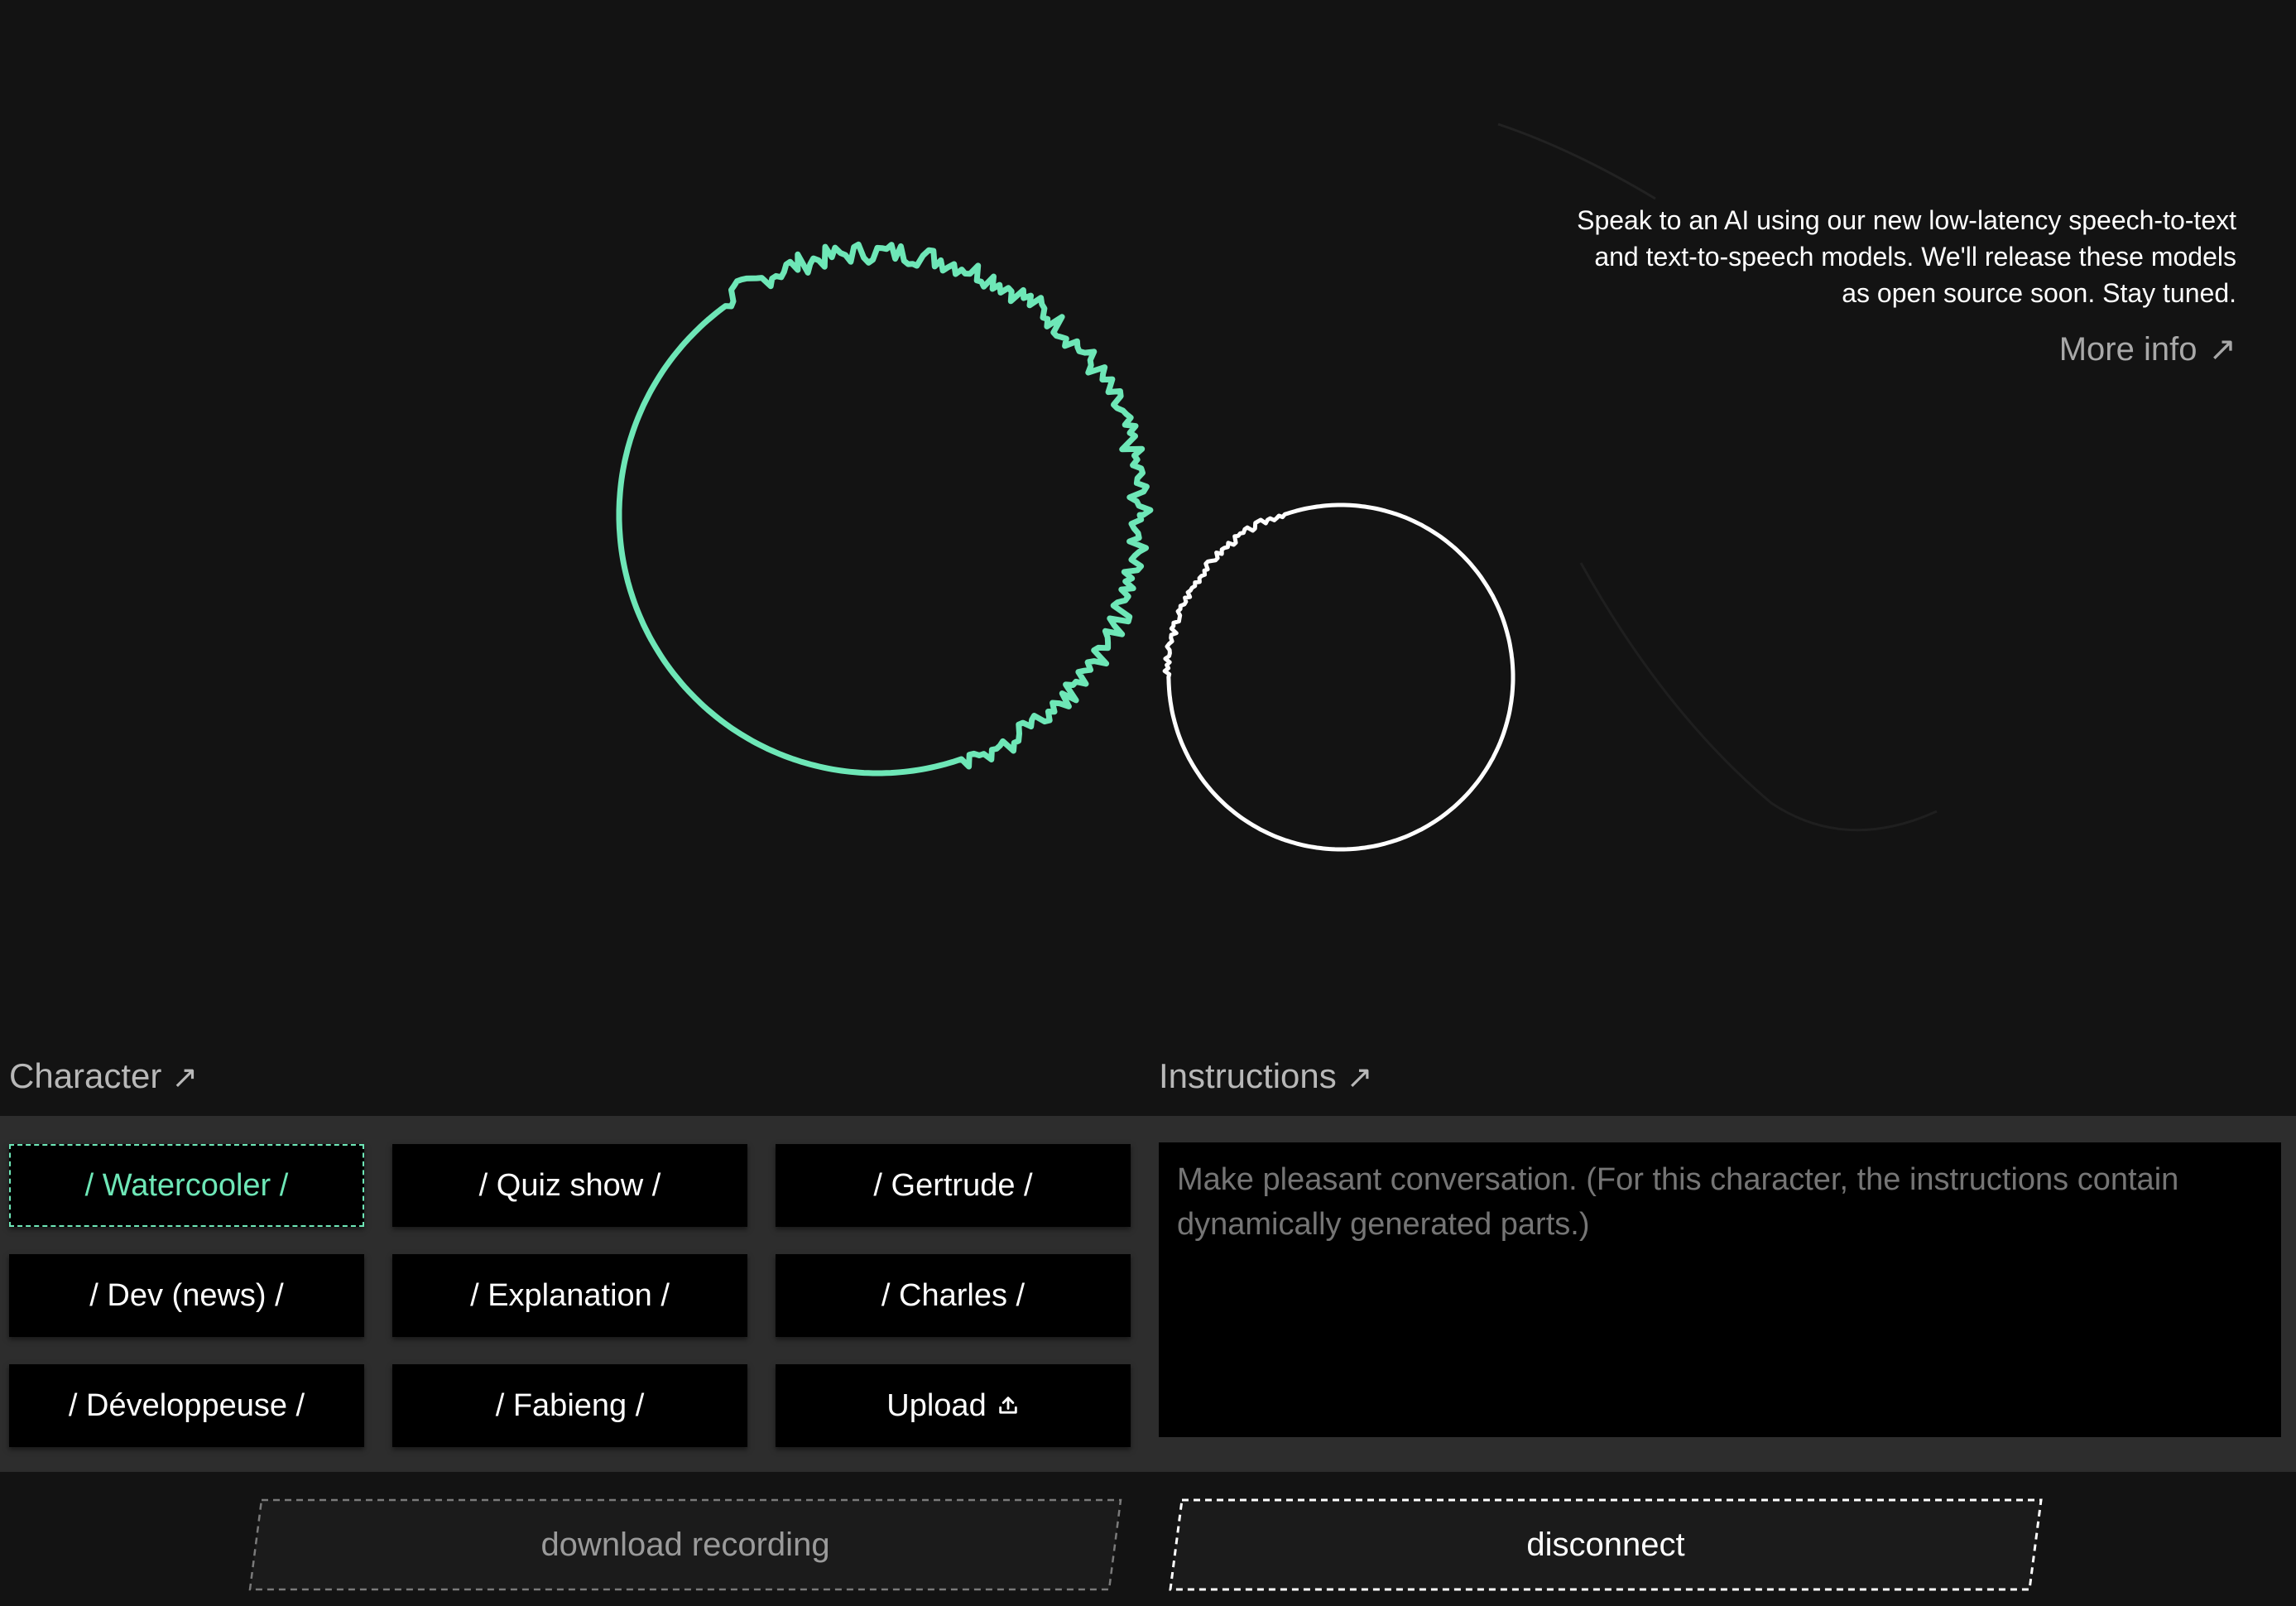  I want to click on more-info-label: More info, so click(2128, 349).